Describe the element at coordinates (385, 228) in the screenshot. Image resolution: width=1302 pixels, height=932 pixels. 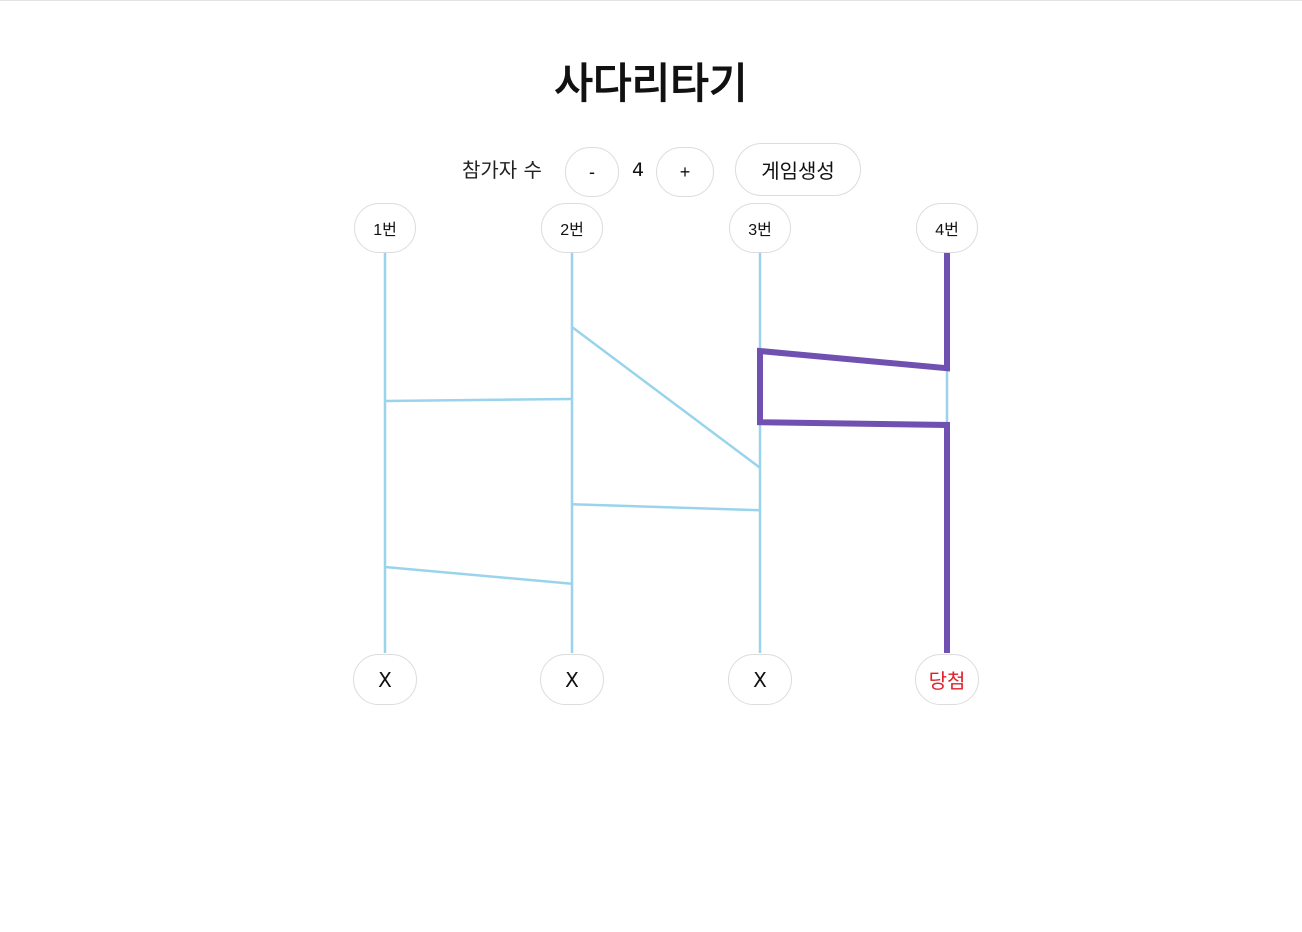
I see `player-button-1: 1번` at that location.